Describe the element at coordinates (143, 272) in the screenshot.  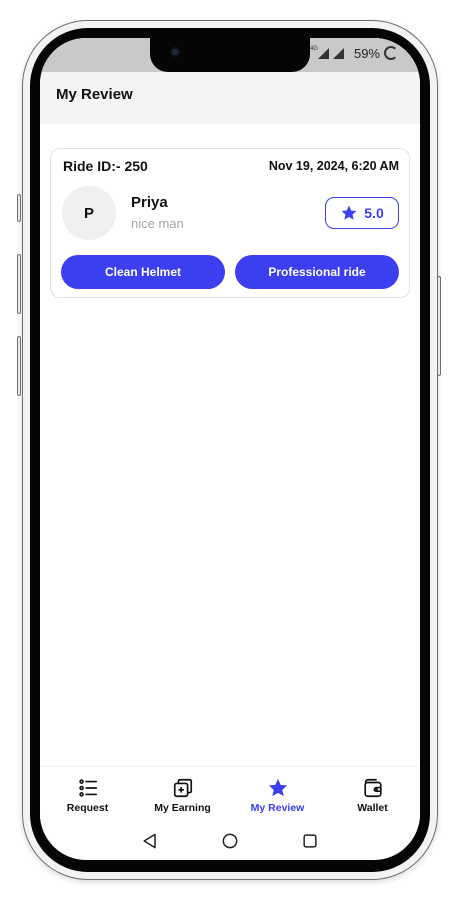
I see `tag-clean-helmet: Clean Helmet` at that location.